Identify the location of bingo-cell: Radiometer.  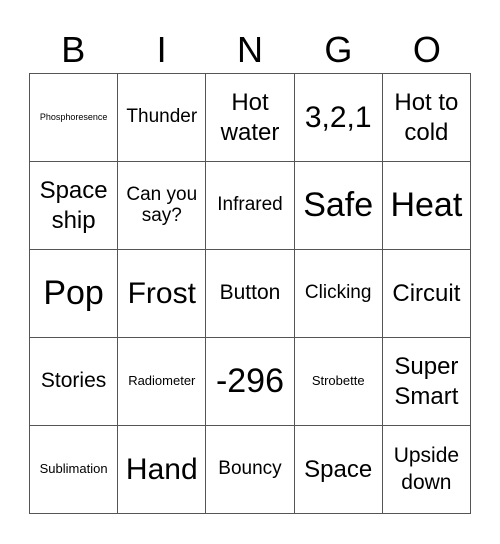
(162, 382).